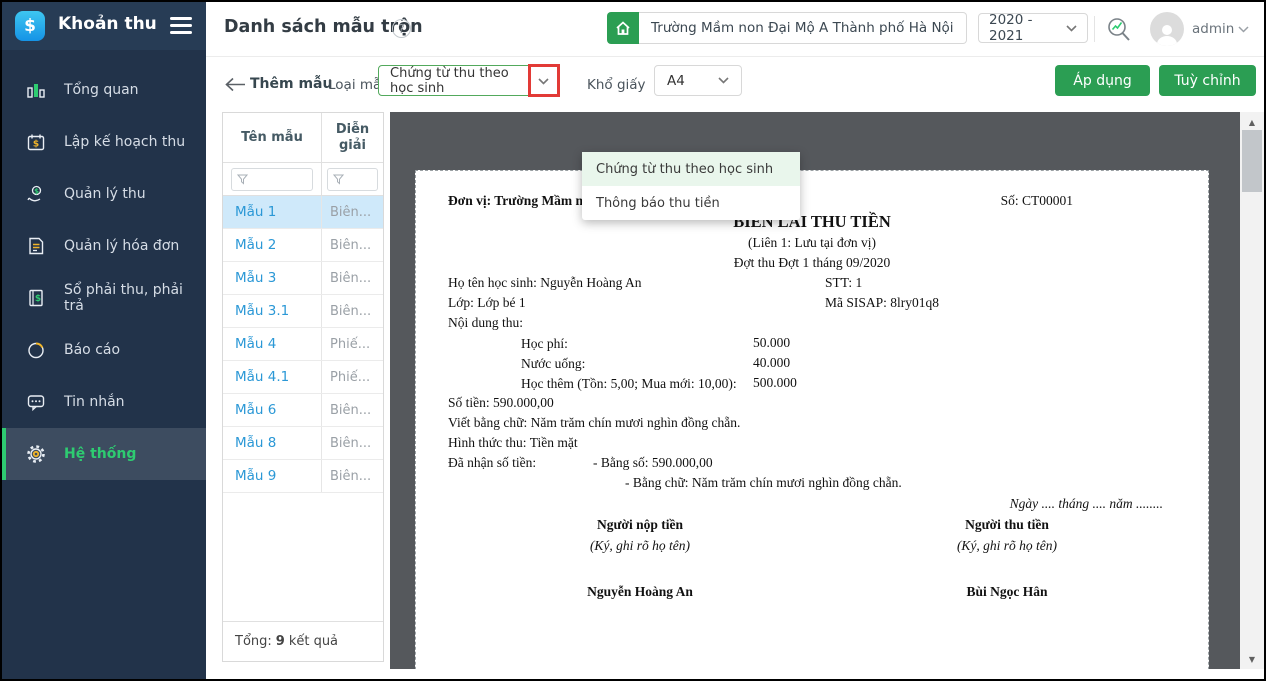  I want to click on home-icon, so click(623, 28).